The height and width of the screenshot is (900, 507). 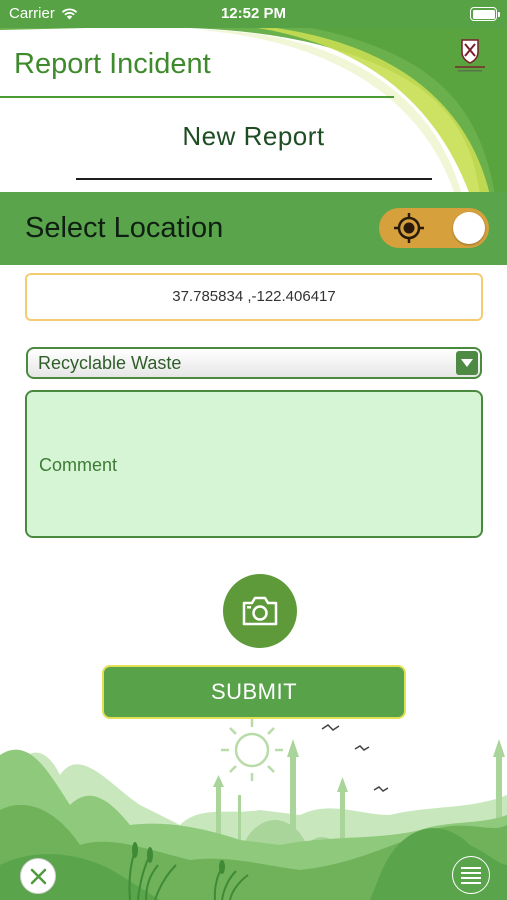 I want to click on location-toggle, so click(x=434, y=228).